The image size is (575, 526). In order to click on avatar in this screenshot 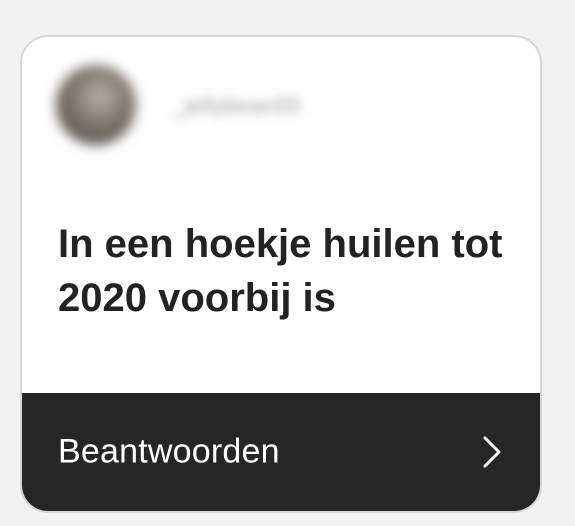, I will do `click(96, 105)`.